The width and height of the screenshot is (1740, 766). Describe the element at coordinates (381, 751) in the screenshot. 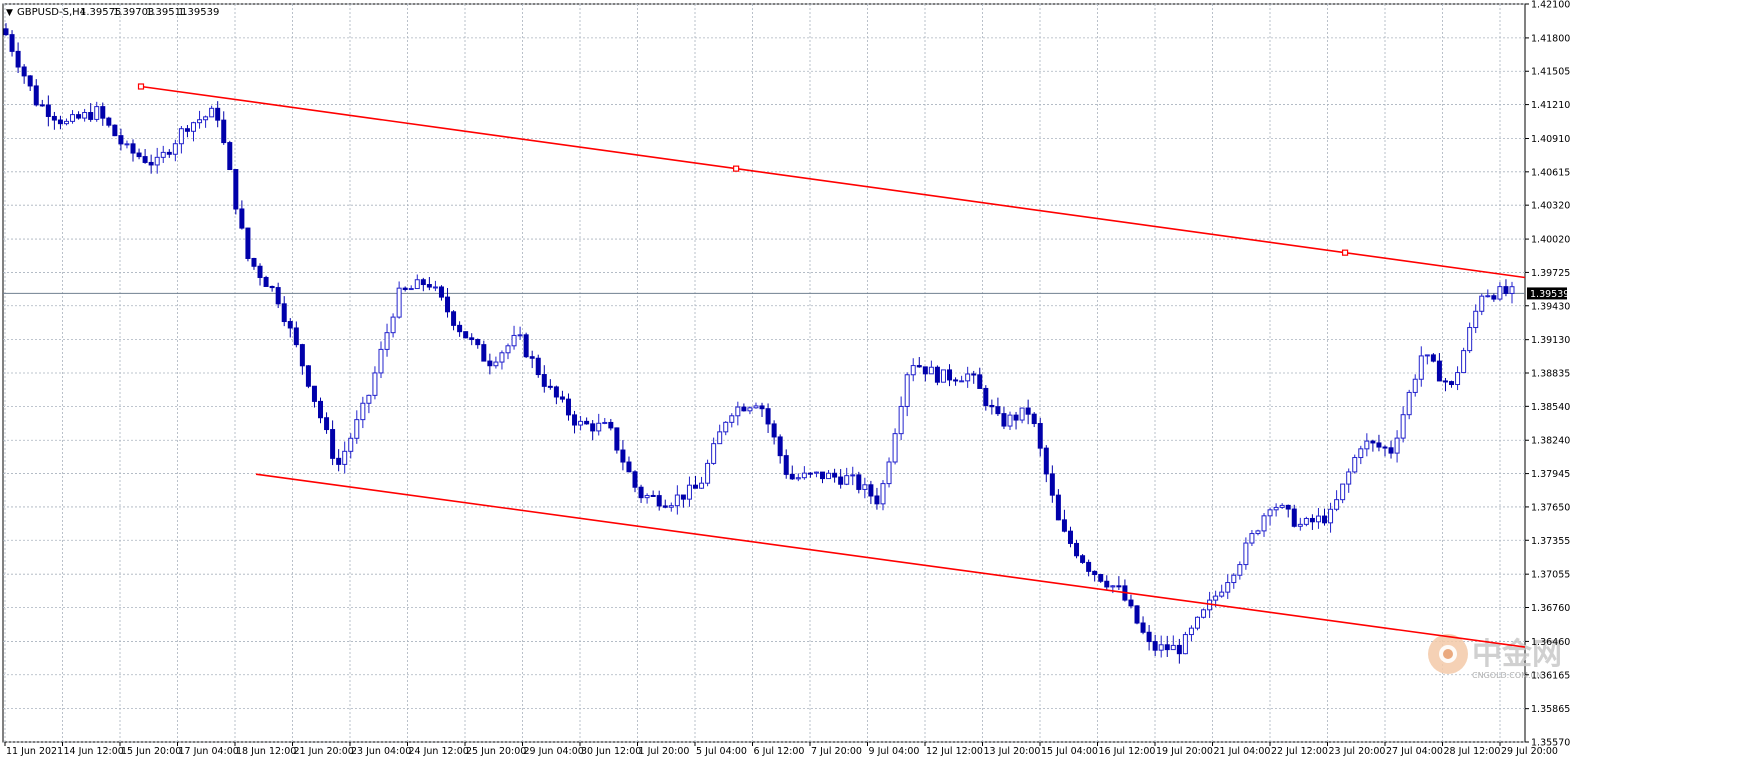

I see `time-tick-label: 23 Jun 04:00` at that location.